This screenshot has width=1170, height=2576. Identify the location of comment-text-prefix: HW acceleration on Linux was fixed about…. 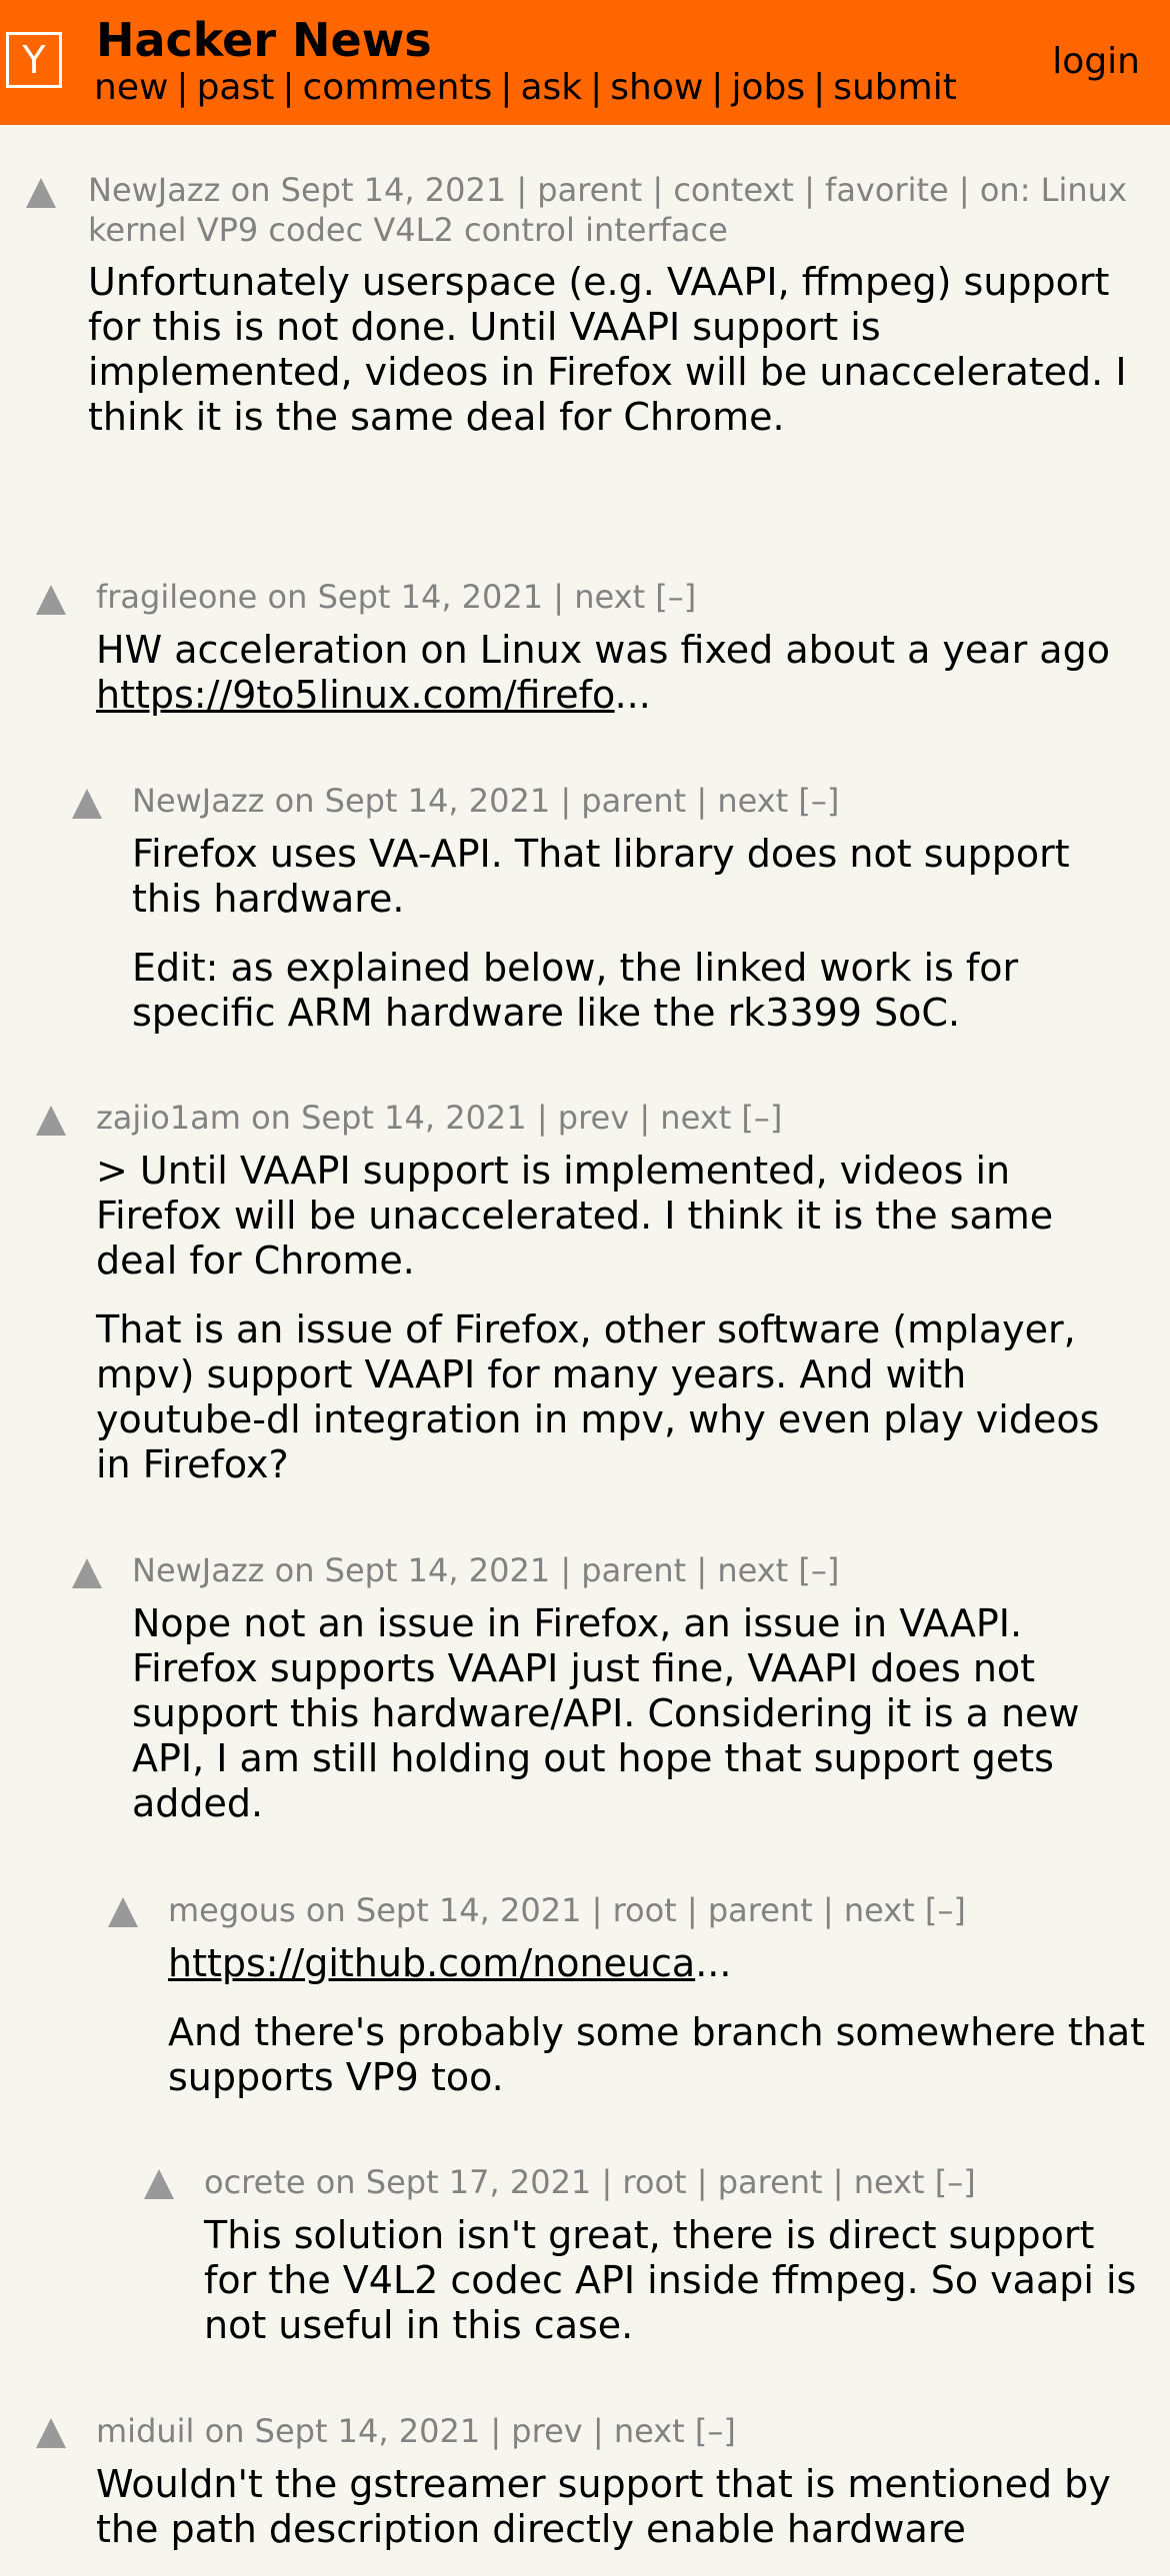
(603, 650).